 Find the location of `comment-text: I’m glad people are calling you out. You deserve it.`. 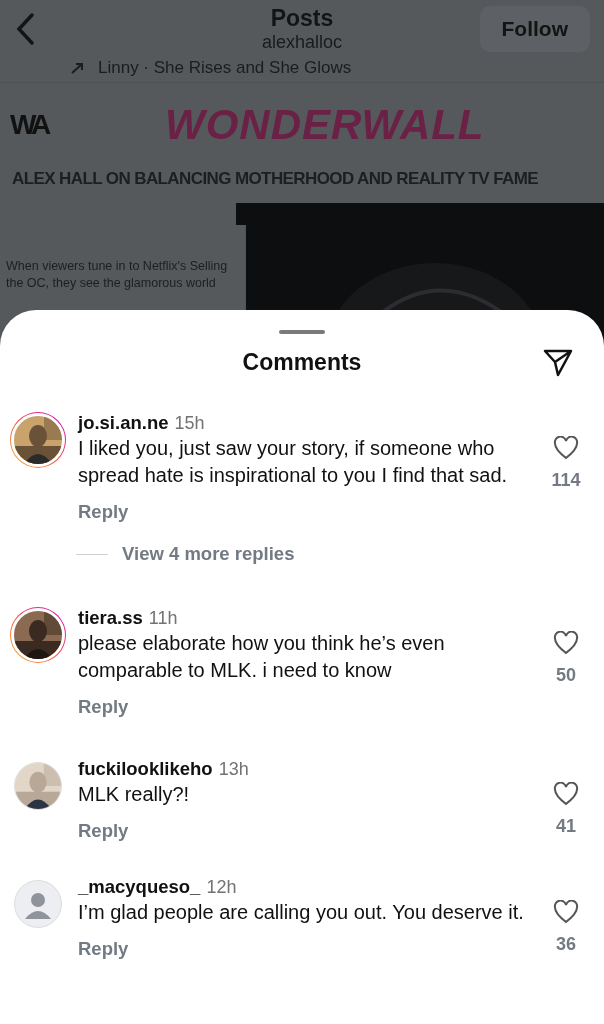

comment-text: I’m glad people are calling you out. You deserve it. is located at coordinates (301, 912).